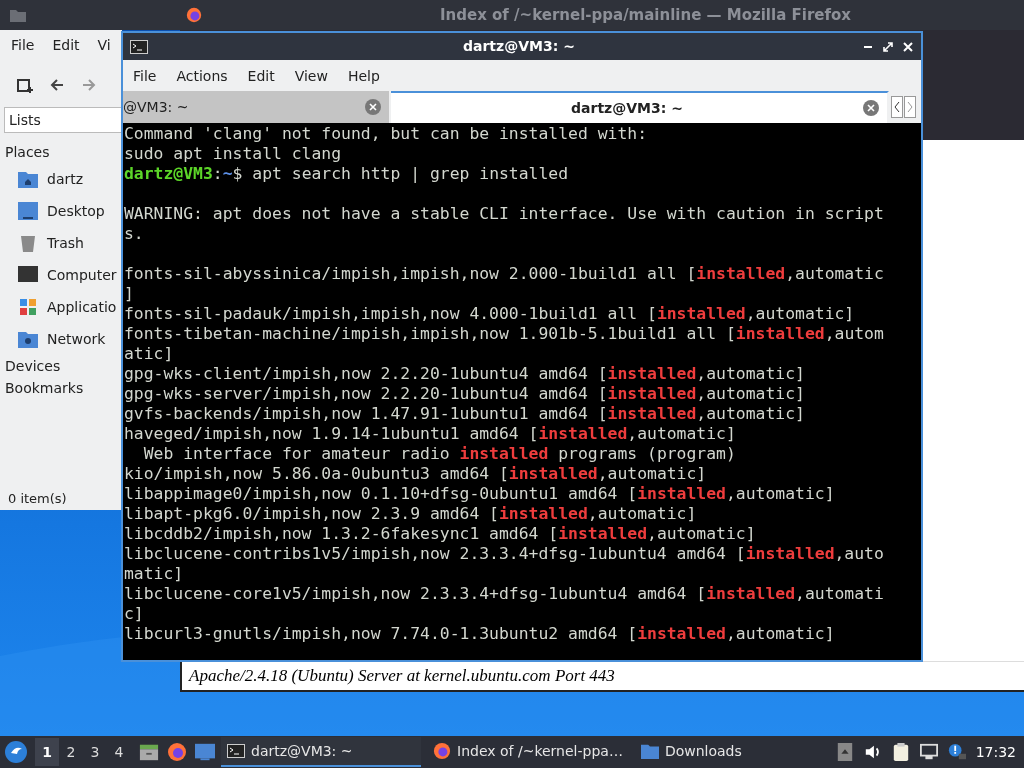 The image size is (1024, 768). Describe the element at coordinates (202, 75) in the screenshot. I see `menu-item: Actions` at that location.